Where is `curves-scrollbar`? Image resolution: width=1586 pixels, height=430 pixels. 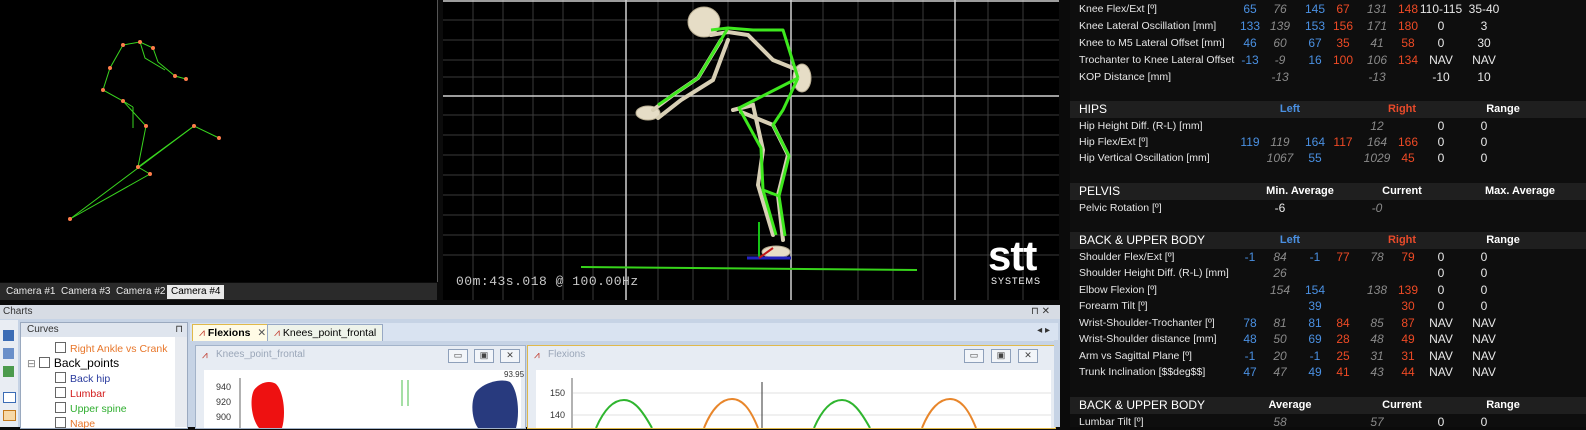 curves-scrollbar is located at coordinates (181, 382).